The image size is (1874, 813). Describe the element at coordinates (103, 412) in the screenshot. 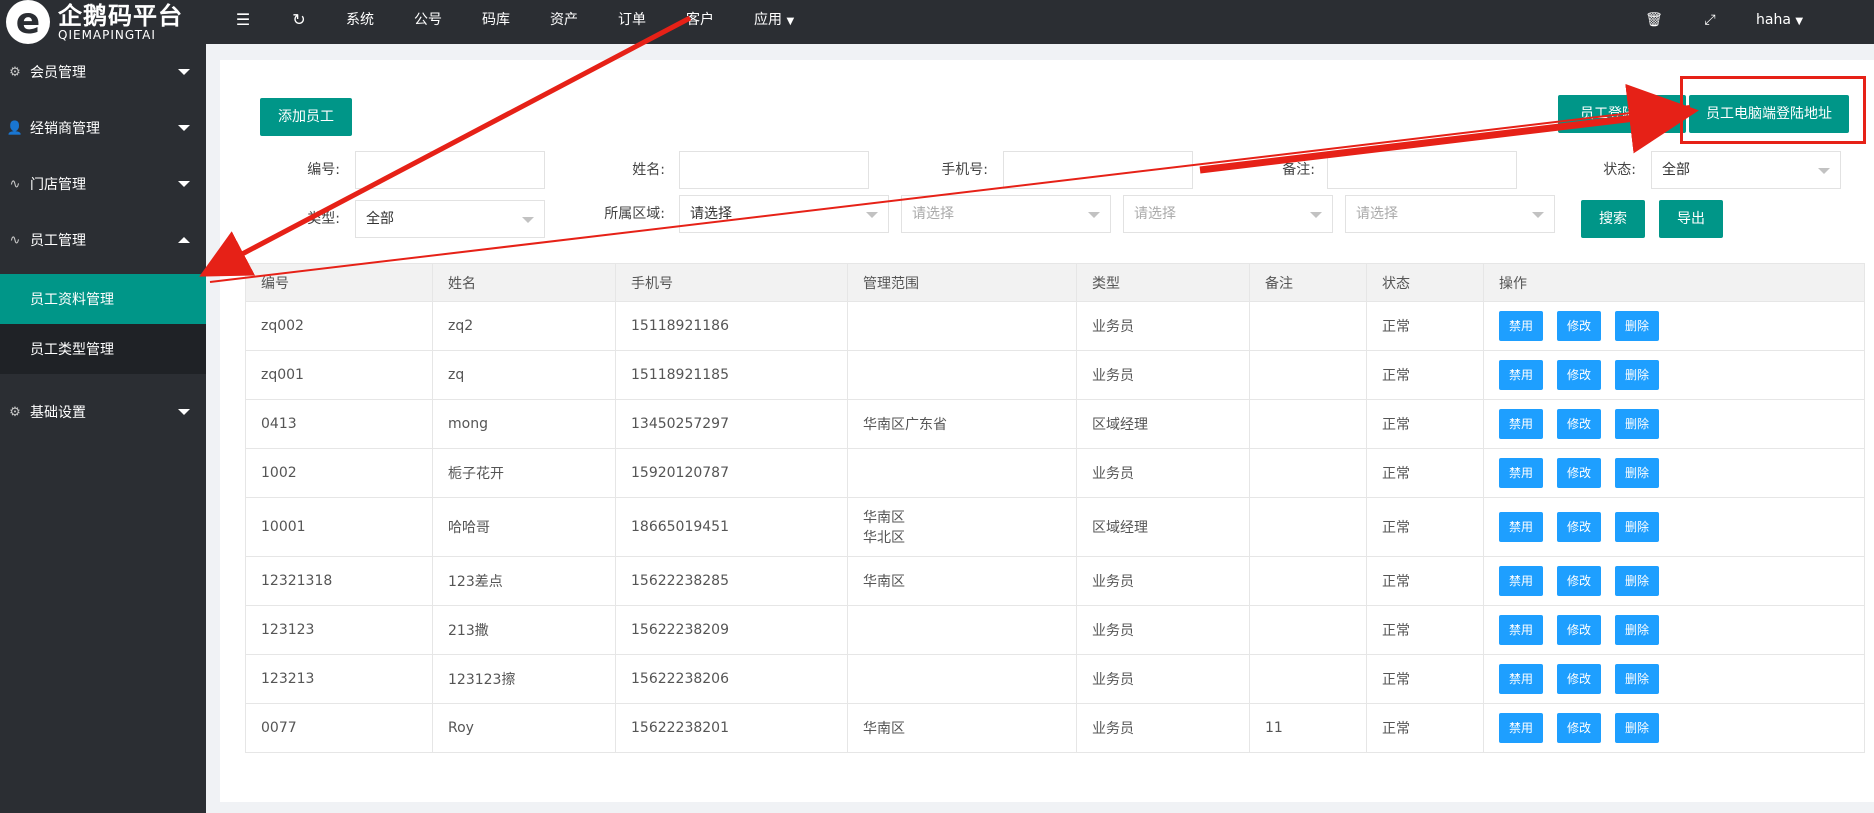

I see `sidebar-item-basic-settings: ⚙ 基础设置` at that location.